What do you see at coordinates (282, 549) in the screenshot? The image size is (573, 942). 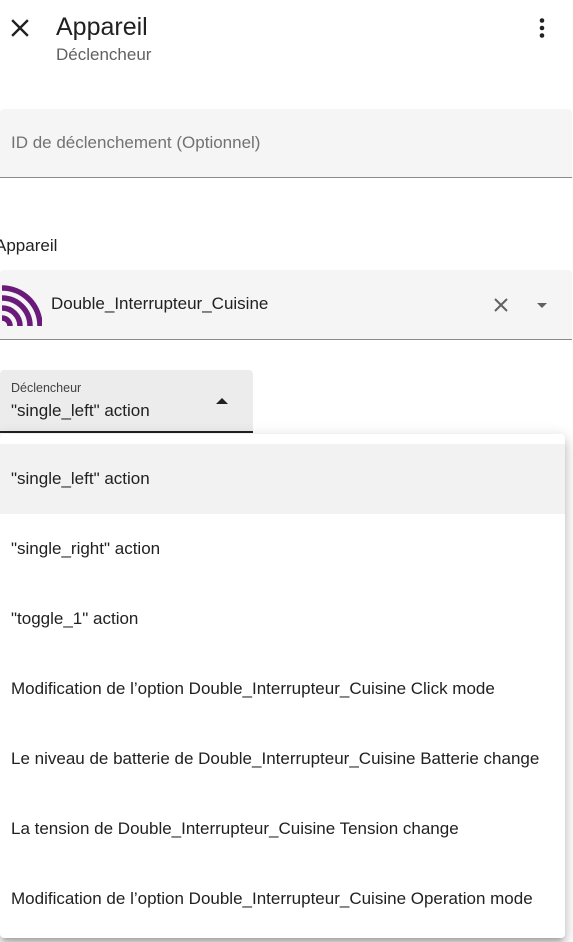 I see `menu-option-single-right: "single_right" action` at bounding box center [282, 549].